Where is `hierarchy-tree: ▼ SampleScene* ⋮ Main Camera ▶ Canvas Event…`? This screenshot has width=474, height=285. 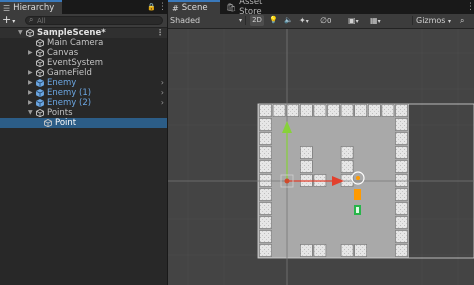 hierarchy-tree: ▼ SampleScene* ⋮ Main Camera ▶ Canvas Event… is located at coordinates (83, 78).